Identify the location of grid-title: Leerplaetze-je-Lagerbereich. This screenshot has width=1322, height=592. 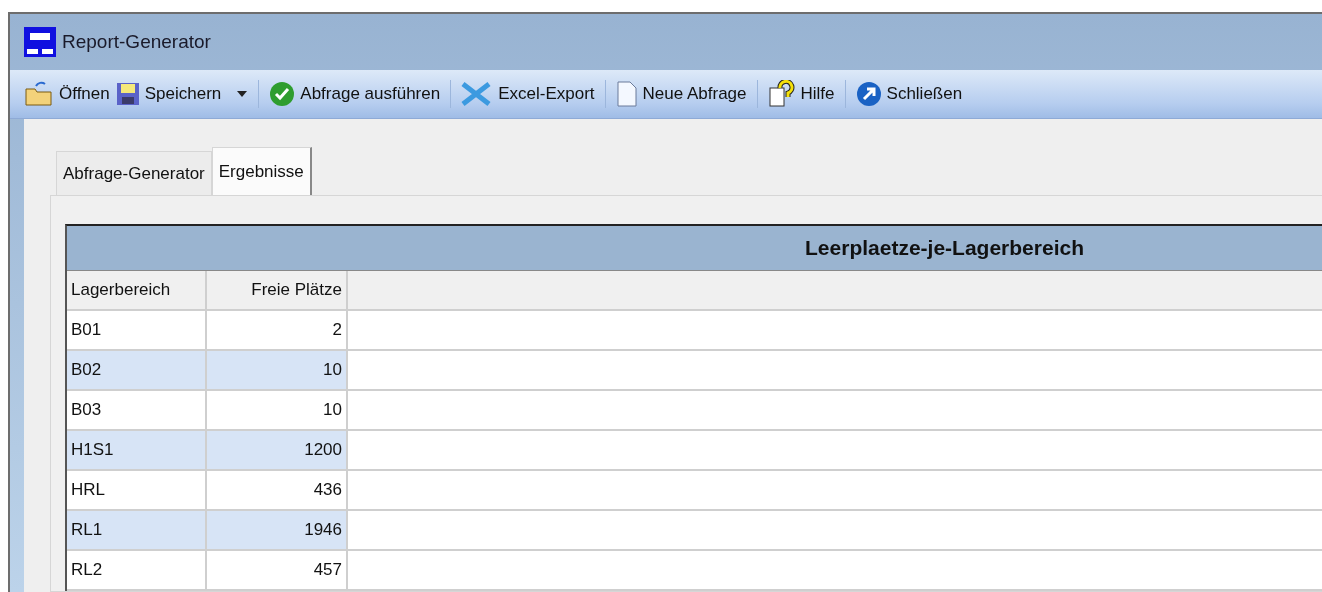
(694, 248).